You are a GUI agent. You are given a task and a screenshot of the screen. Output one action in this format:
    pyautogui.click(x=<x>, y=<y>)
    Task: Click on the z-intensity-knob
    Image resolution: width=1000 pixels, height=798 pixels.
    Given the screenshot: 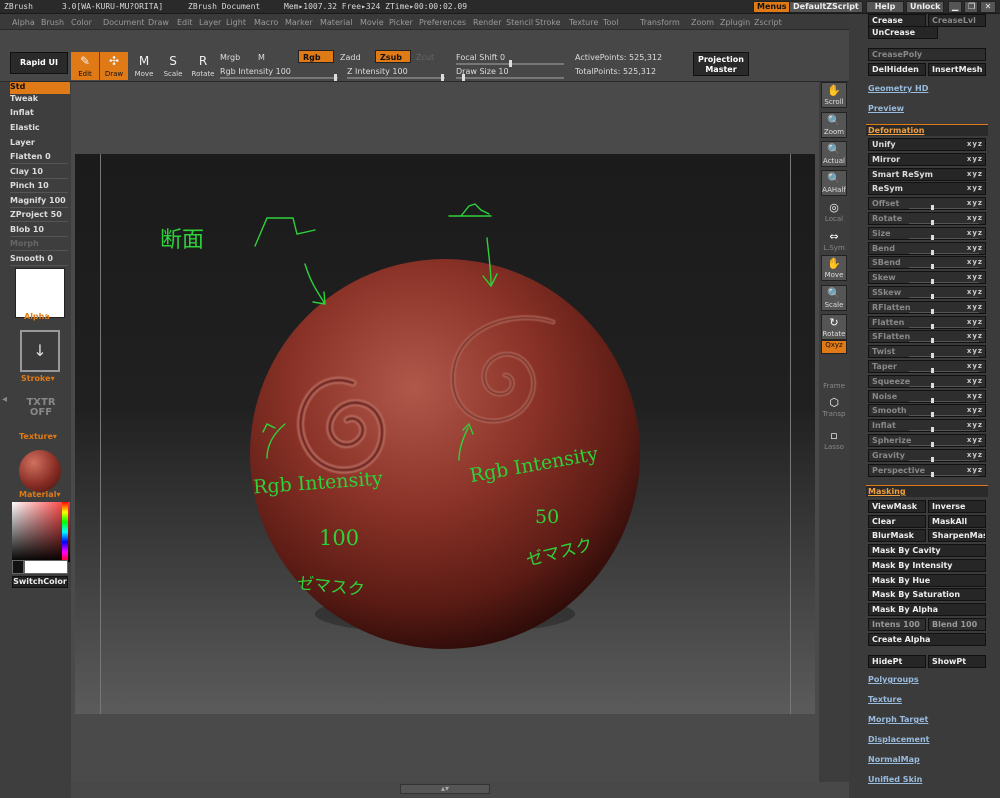 What is the action you would take?
    pyautogui.click(x=442, y=77)
    